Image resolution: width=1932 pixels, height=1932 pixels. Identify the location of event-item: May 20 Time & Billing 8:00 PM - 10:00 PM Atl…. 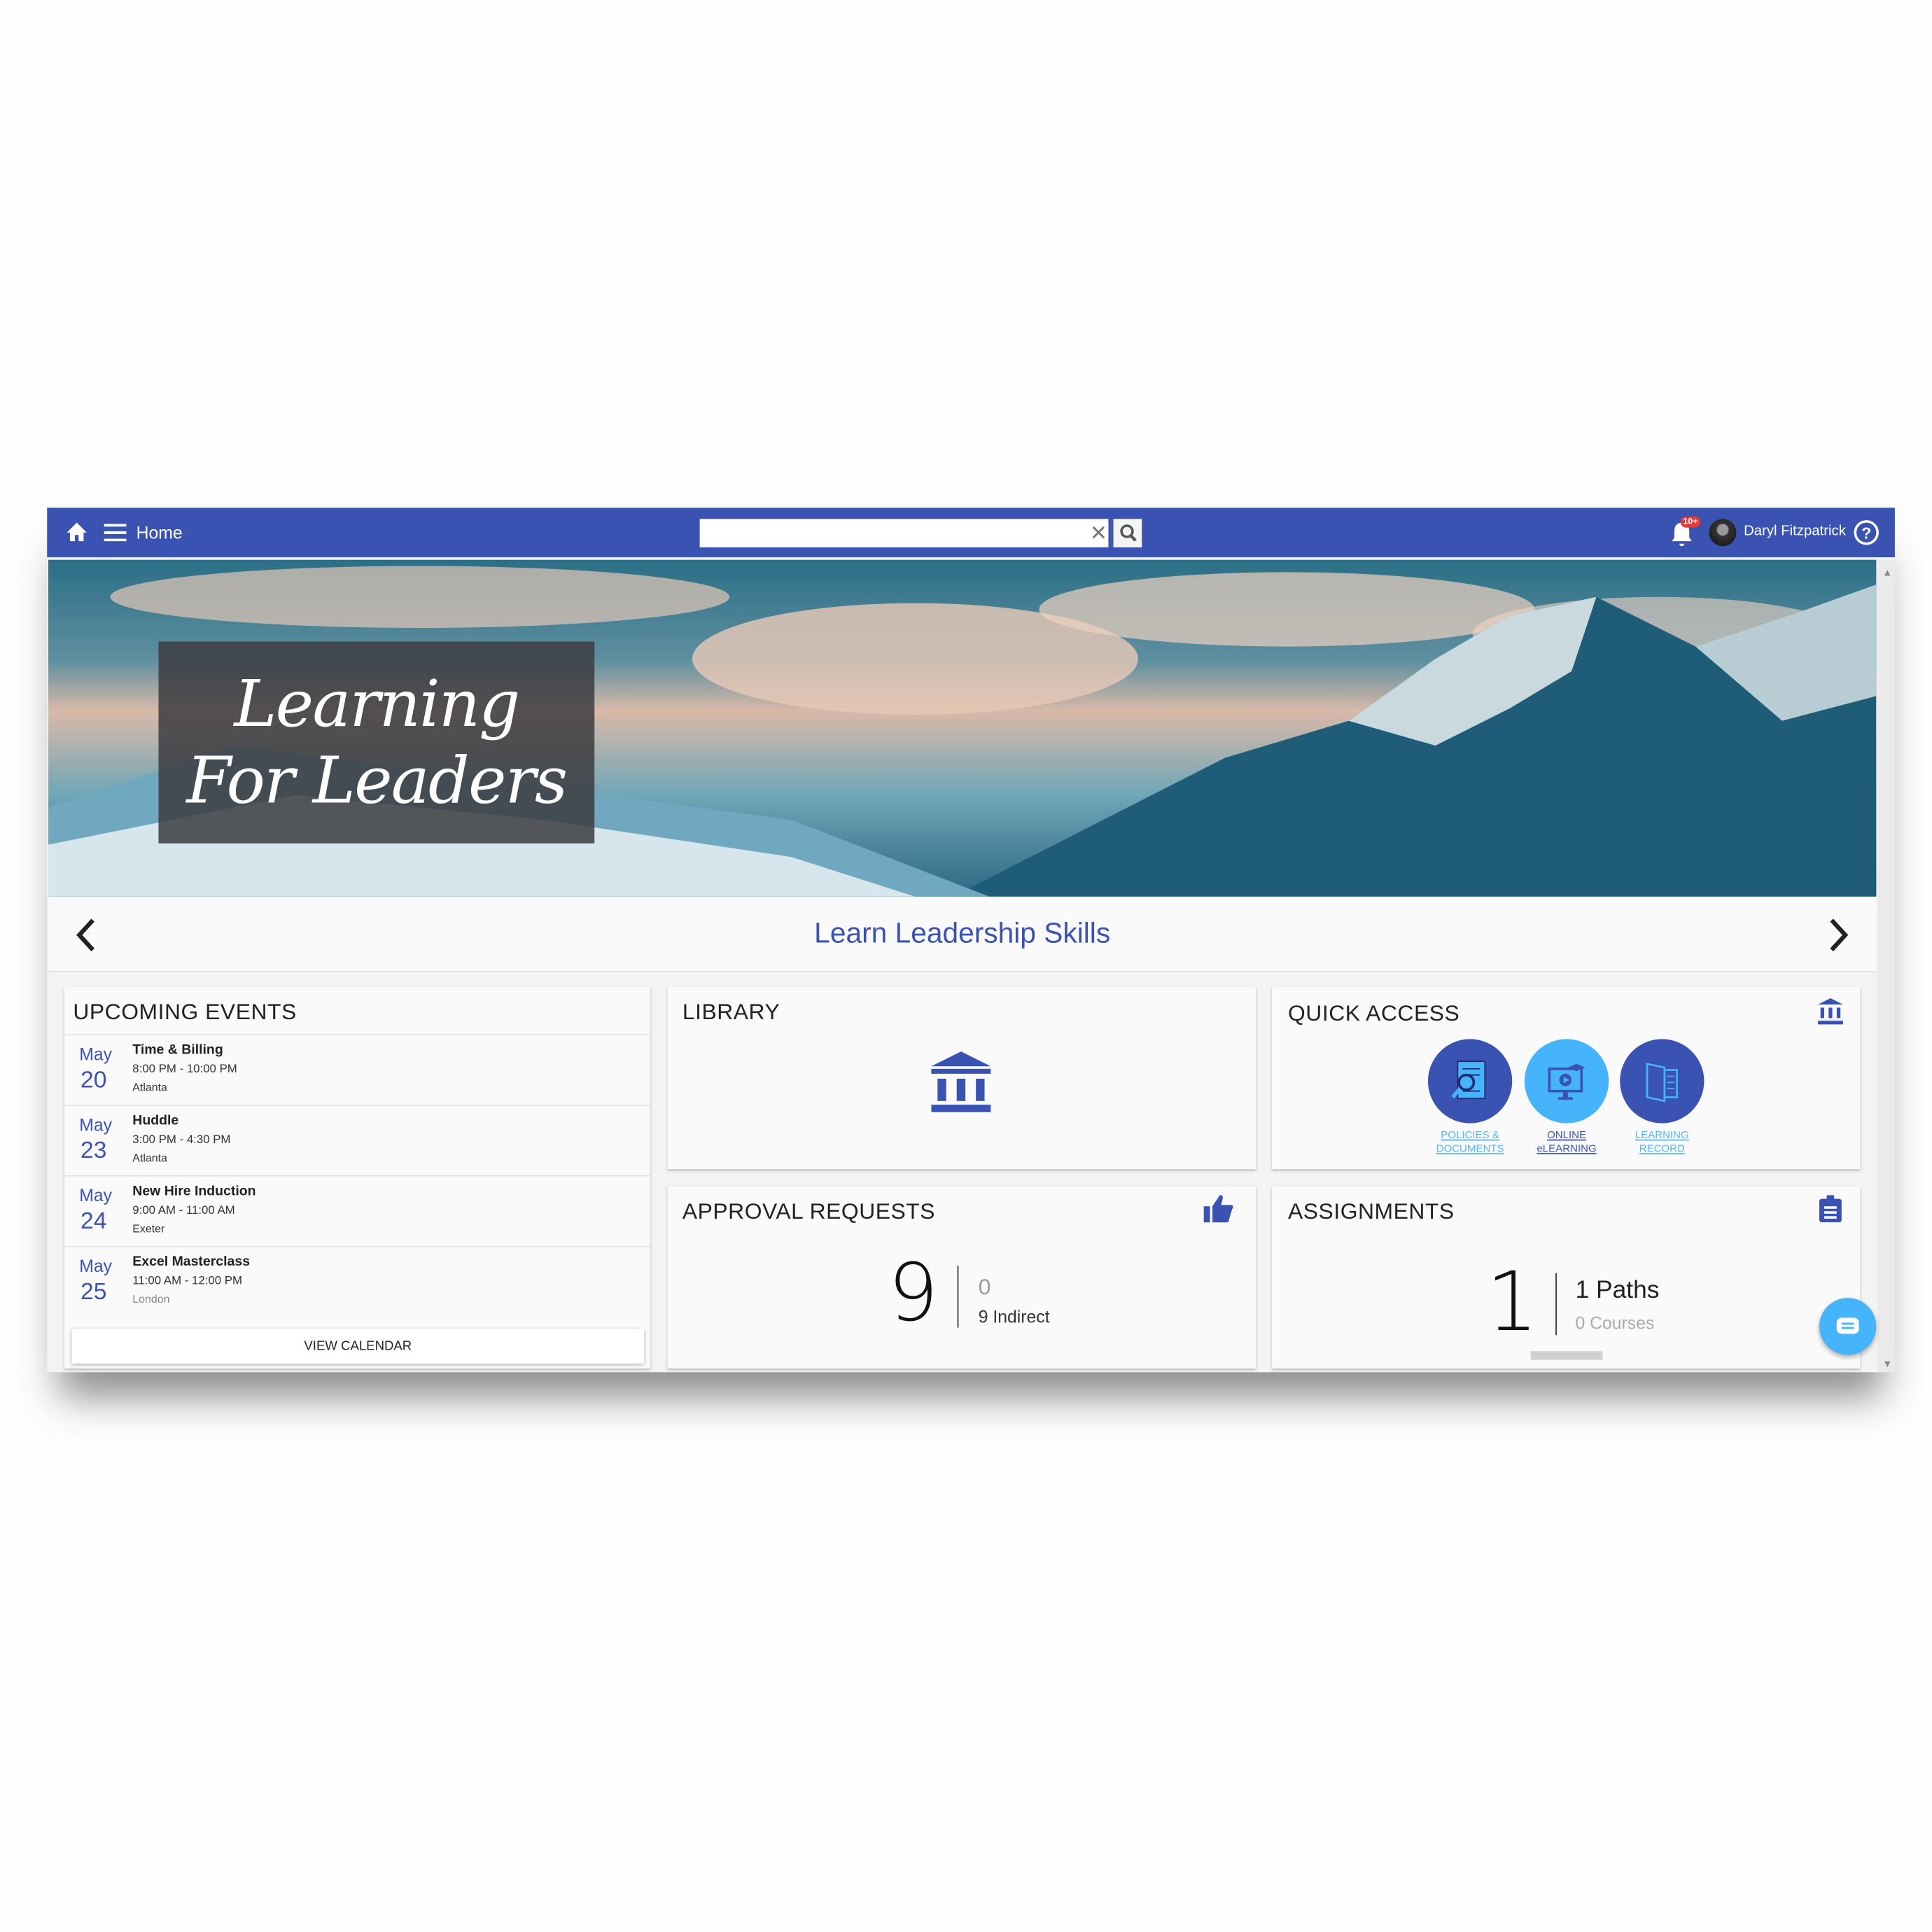
(357, 1069).